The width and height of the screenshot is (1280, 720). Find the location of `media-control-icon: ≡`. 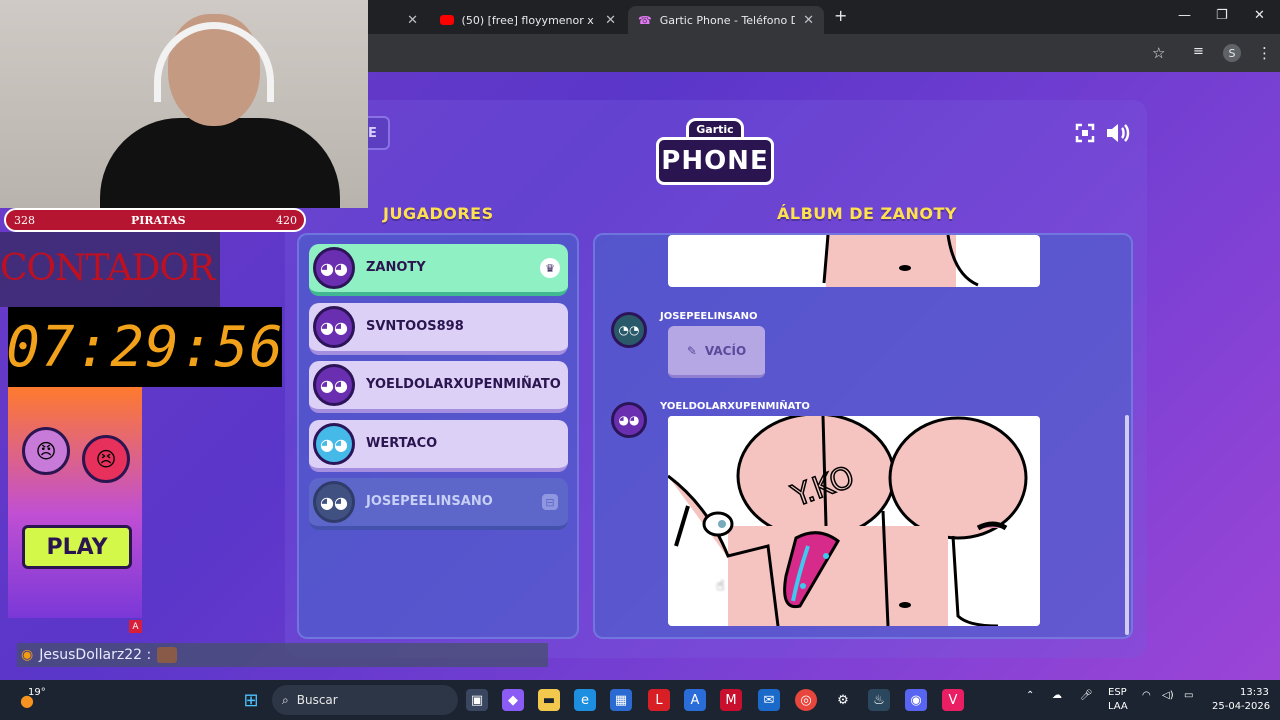

media-control-icon: ≡ is located at coordinates (1198, 51).